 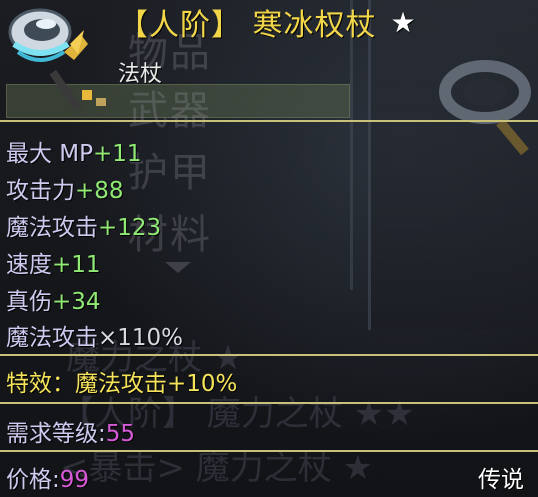 What do you see at coordinates (247, 25) in the screenshot?
I see `item-name: 【人阶】 寒冰权杖` at bounding box center [247, 25].